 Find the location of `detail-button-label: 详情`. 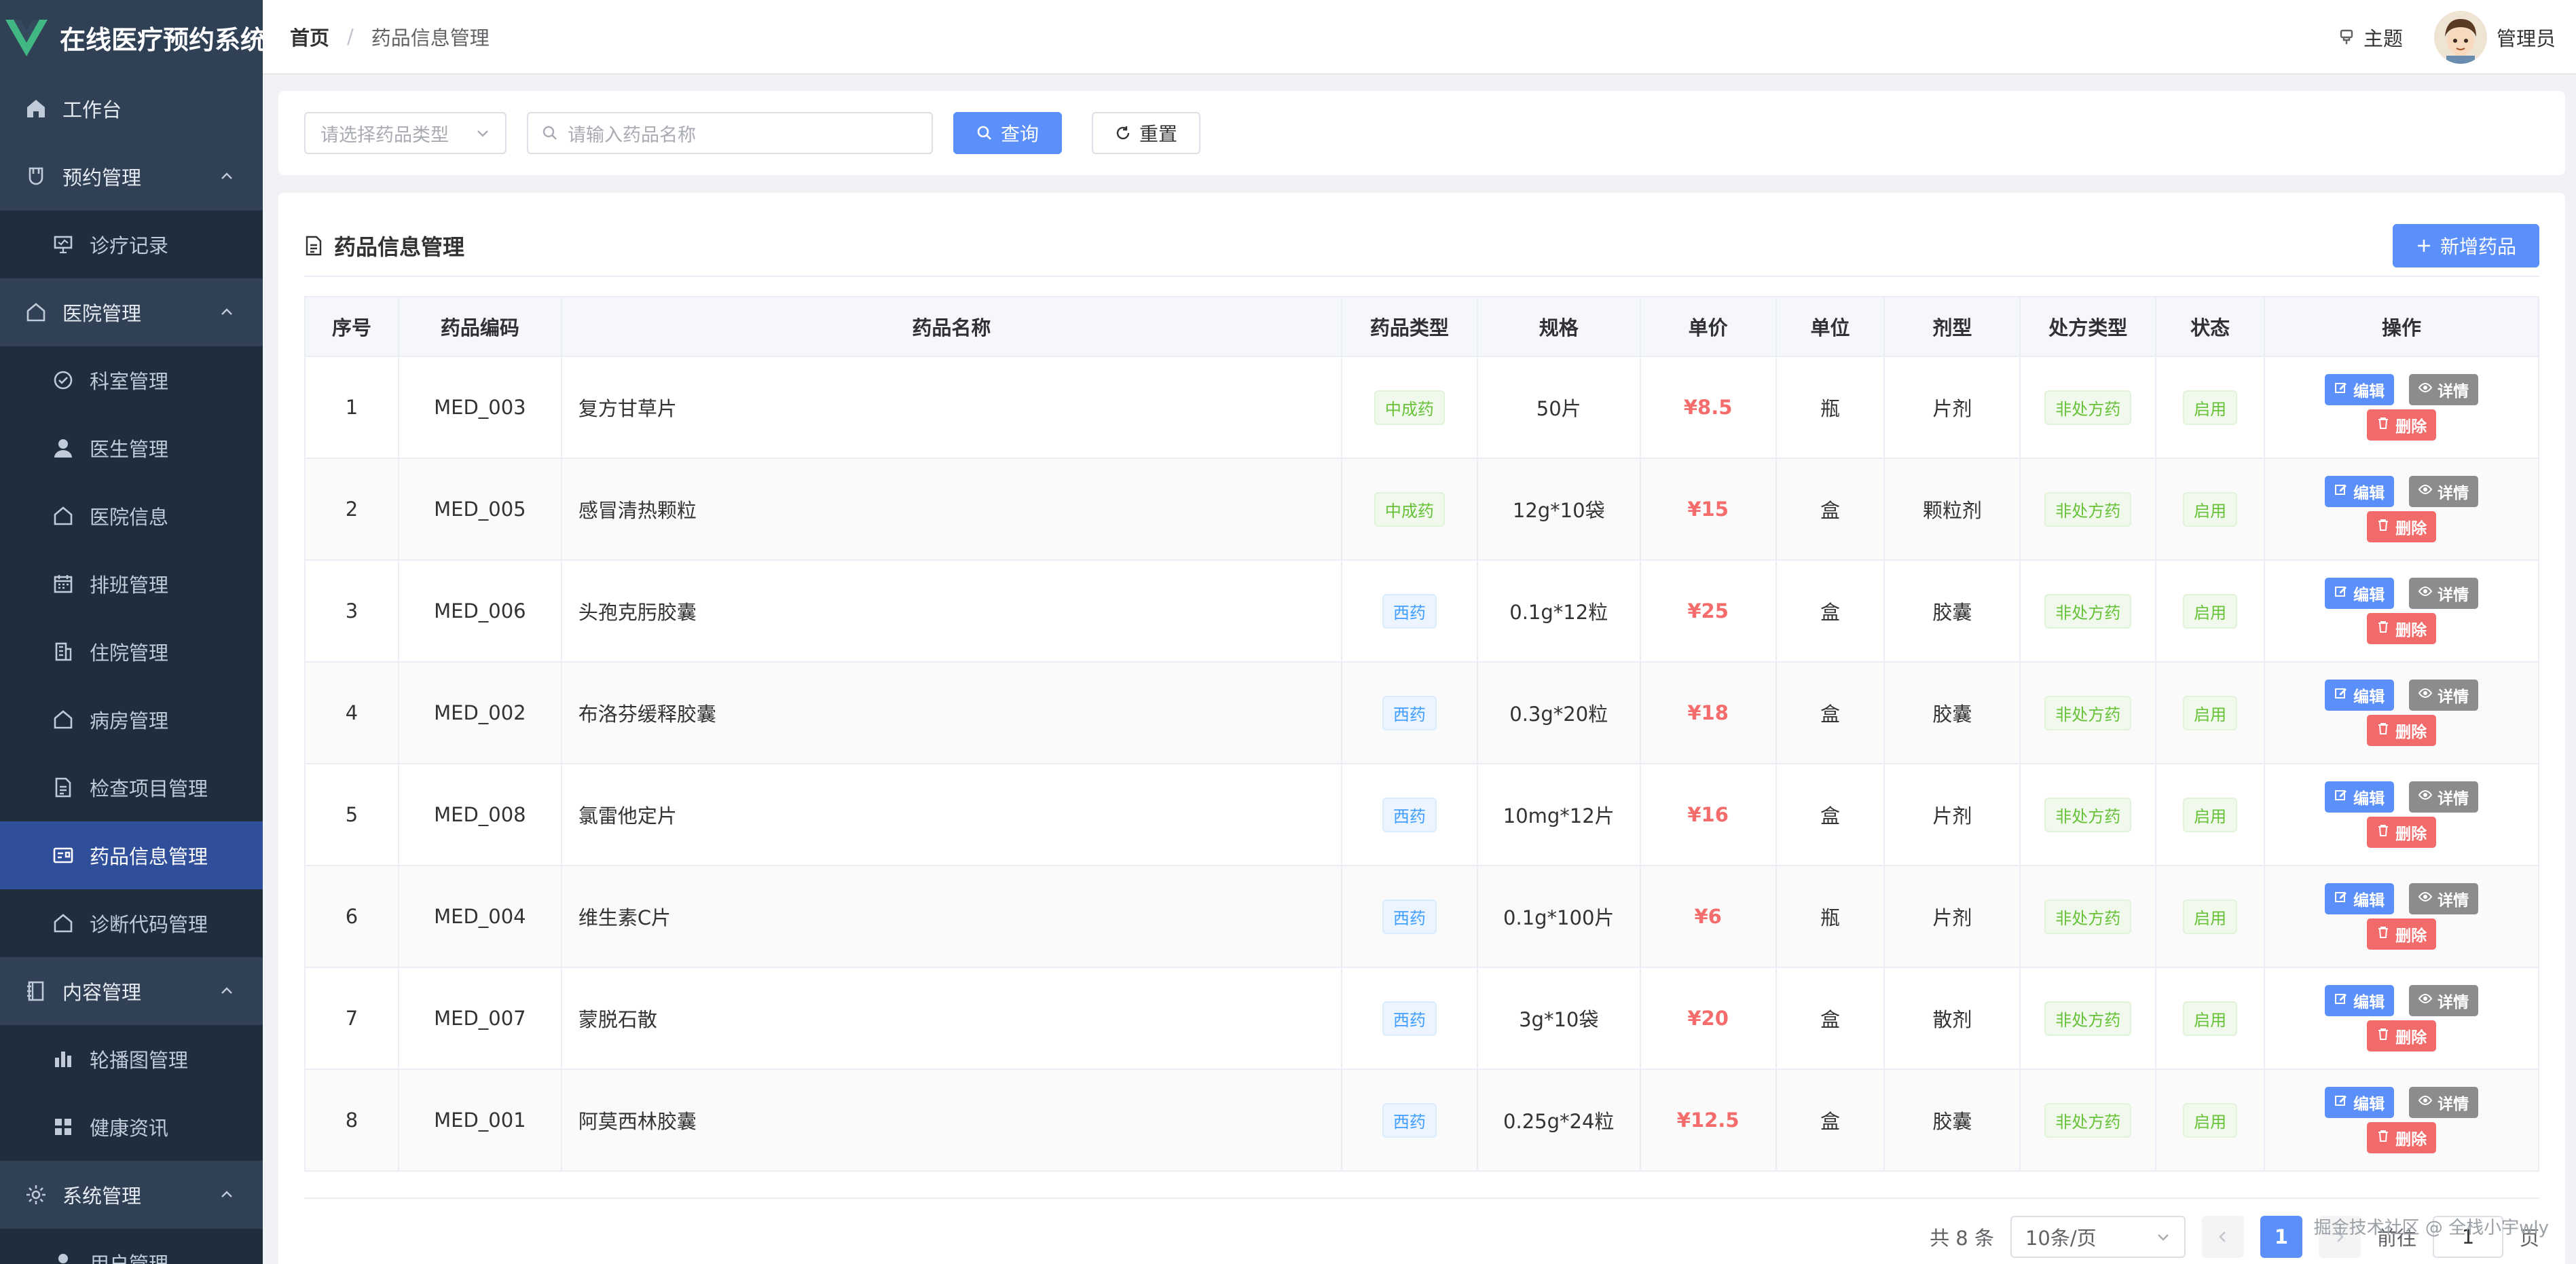

detail-button-label: 详情 is located at coordinates (2453, 392).